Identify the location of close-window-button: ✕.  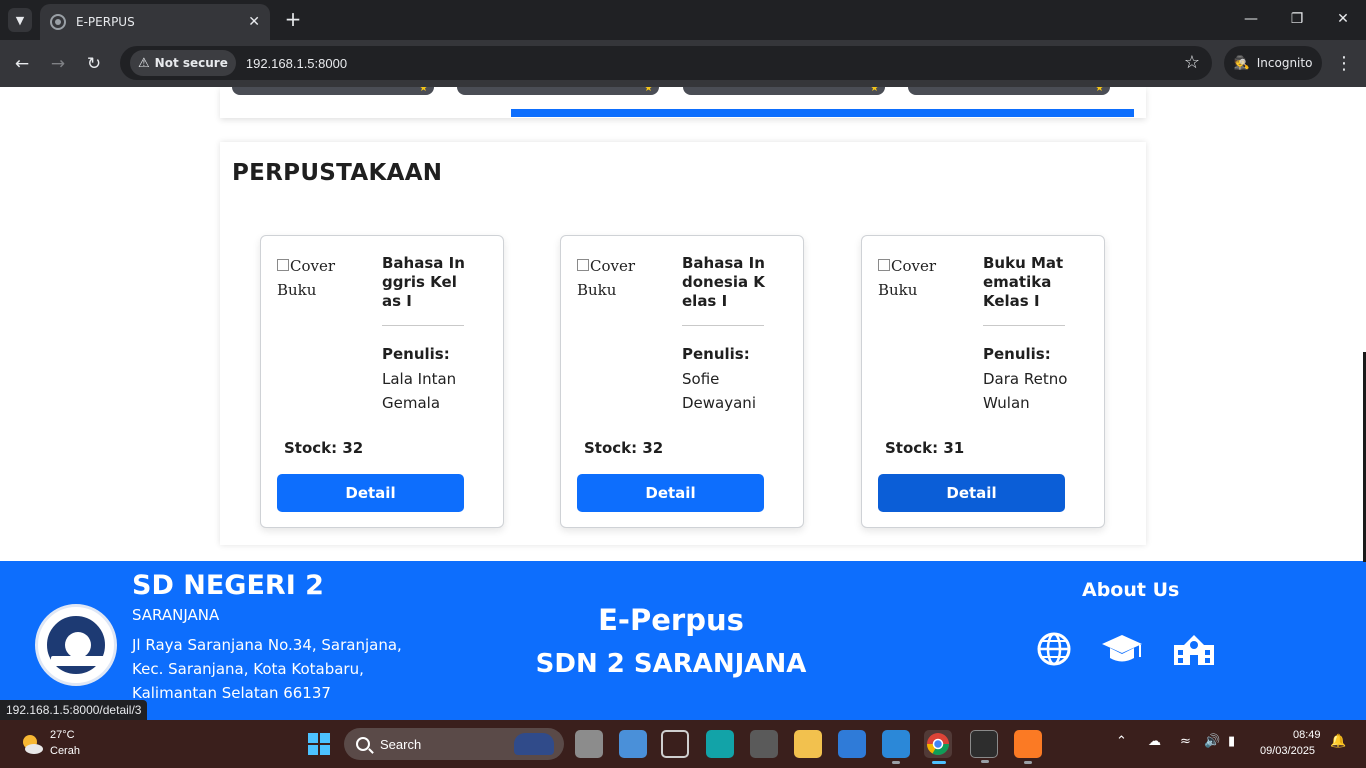
(1343, 19).